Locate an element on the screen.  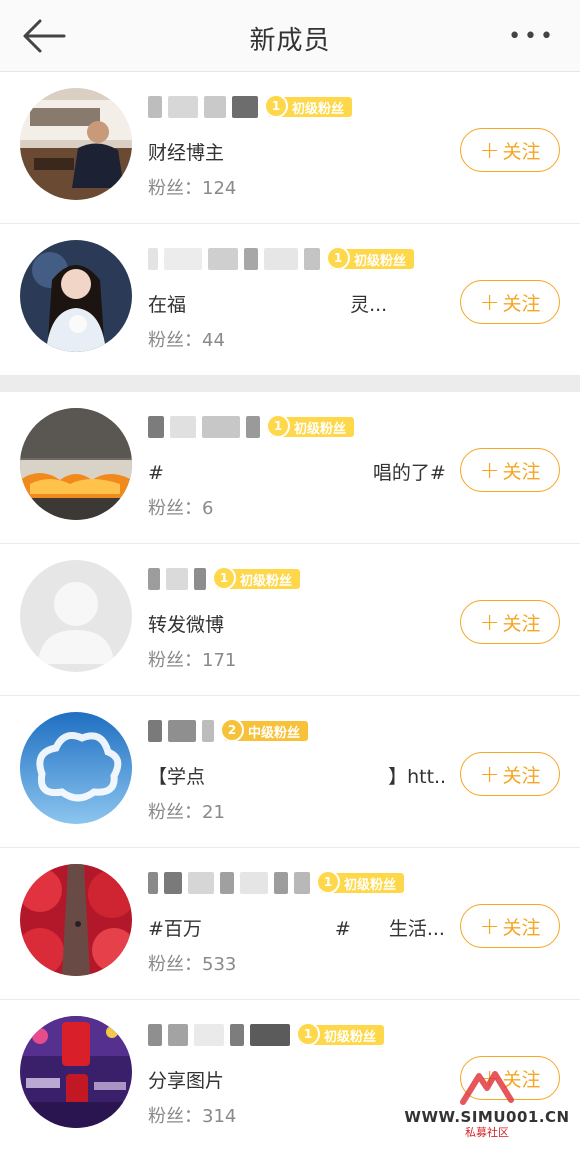
fans-count: 粉丝：314 is located at coordinates (192, 1116).